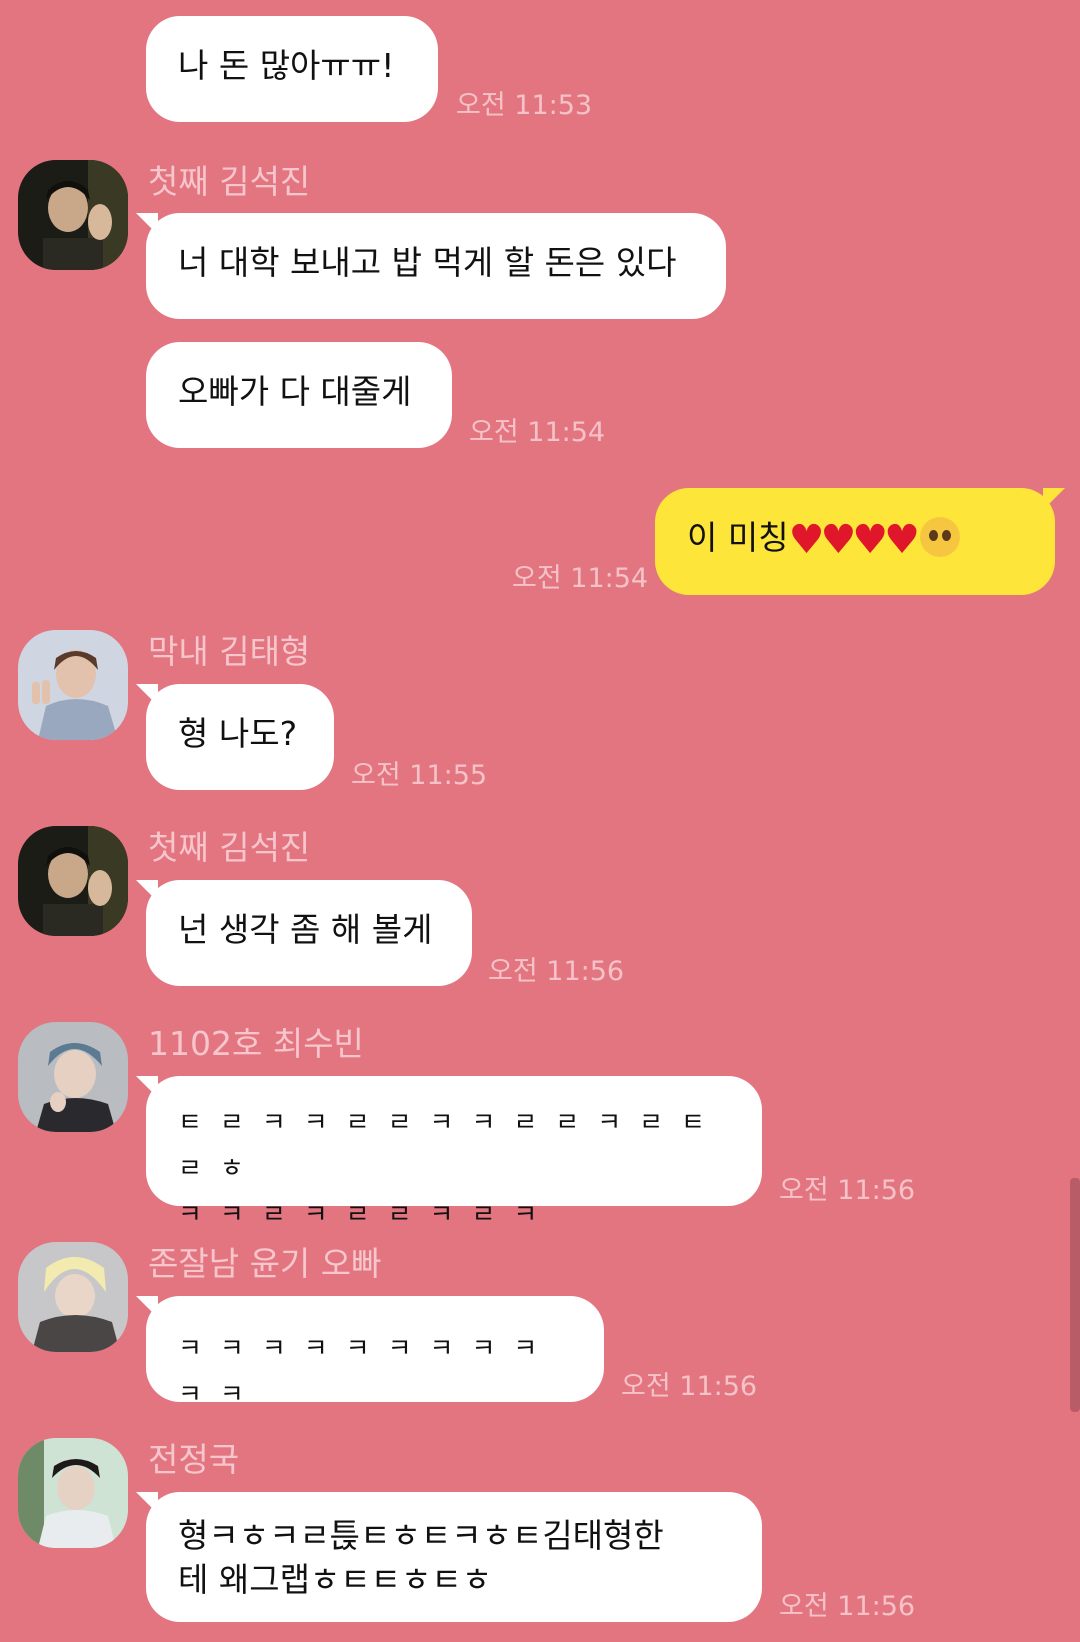  I want to click on message-text: 오빠가 다 대줄게, so click(295, 391).